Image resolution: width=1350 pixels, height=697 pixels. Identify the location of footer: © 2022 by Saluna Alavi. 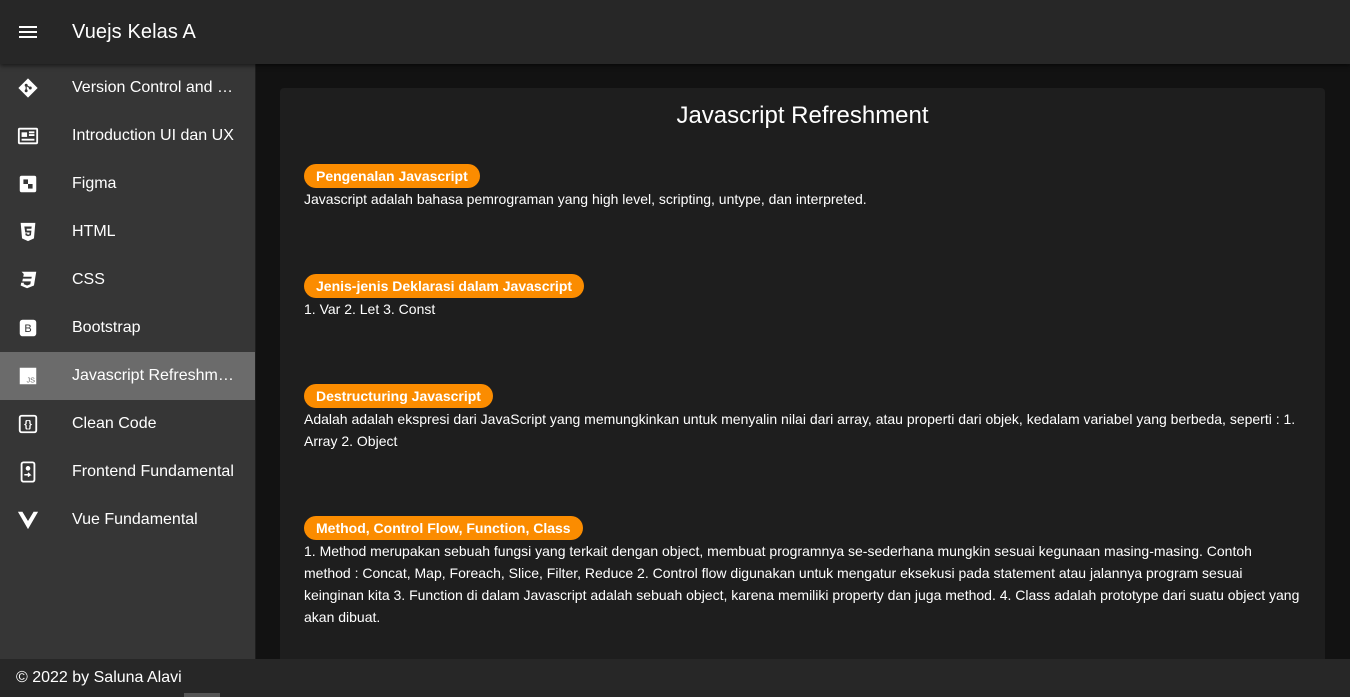
(675, 678).